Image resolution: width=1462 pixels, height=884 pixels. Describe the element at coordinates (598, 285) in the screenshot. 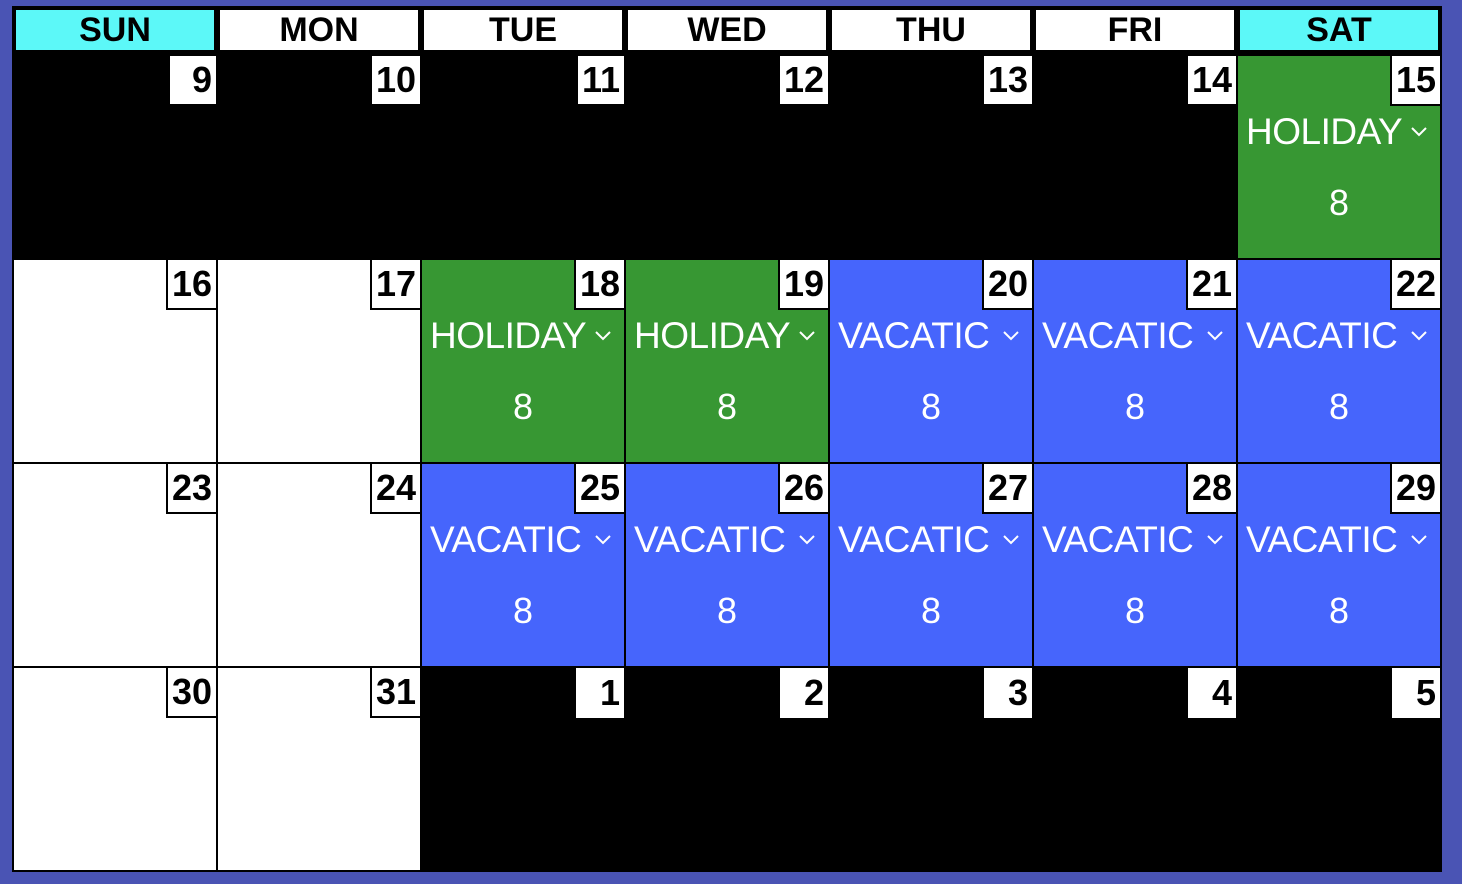

I see `day-number: 18` at that location.